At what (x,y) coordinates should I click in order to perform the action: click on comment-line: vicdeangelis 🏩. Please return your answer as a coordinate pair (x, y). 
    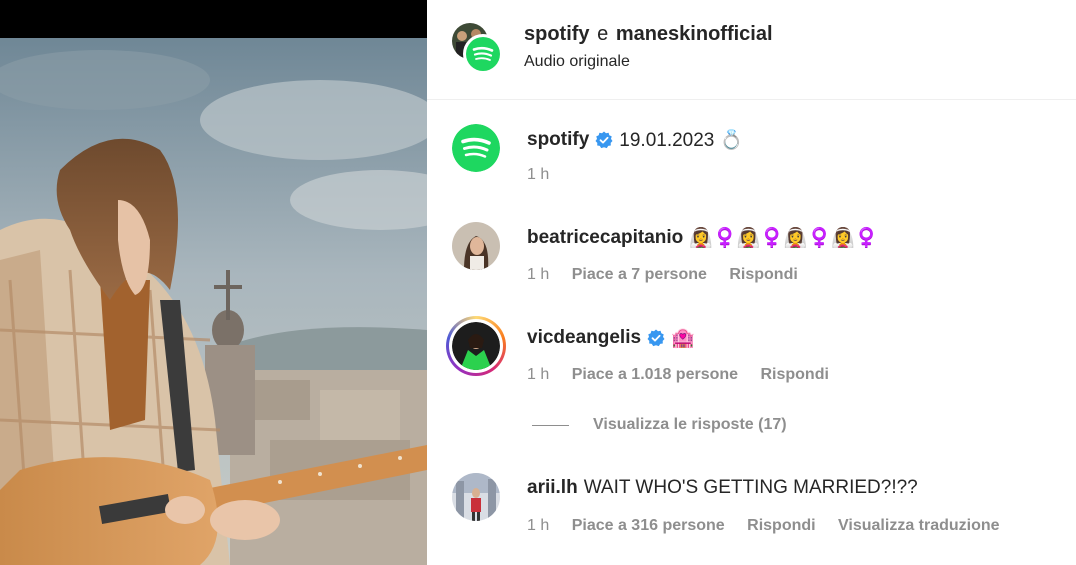
    Looking at the image, I should click on (611, 338).